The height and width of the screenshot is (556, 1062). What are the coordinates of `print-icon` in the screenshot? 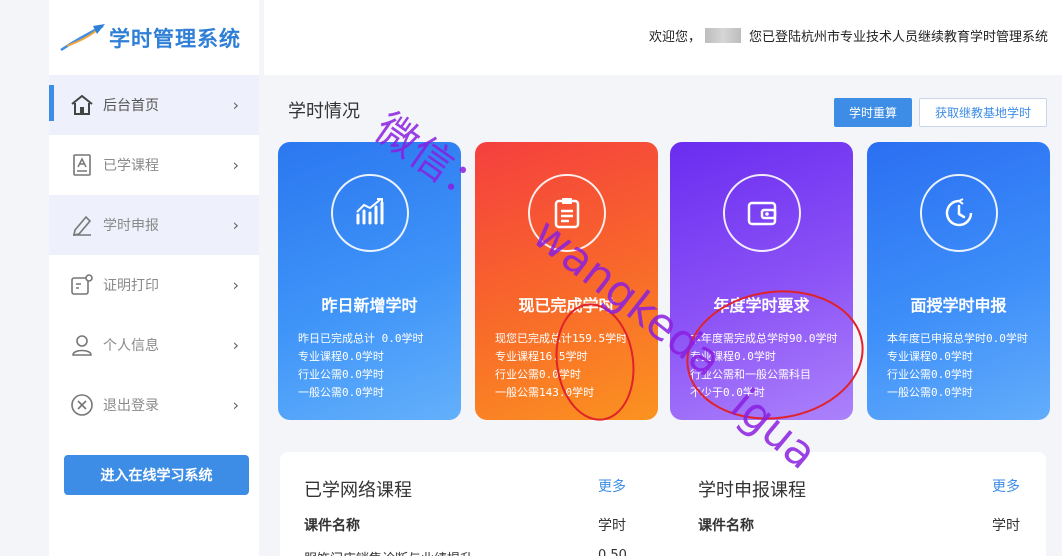 It's located at (82, 285).